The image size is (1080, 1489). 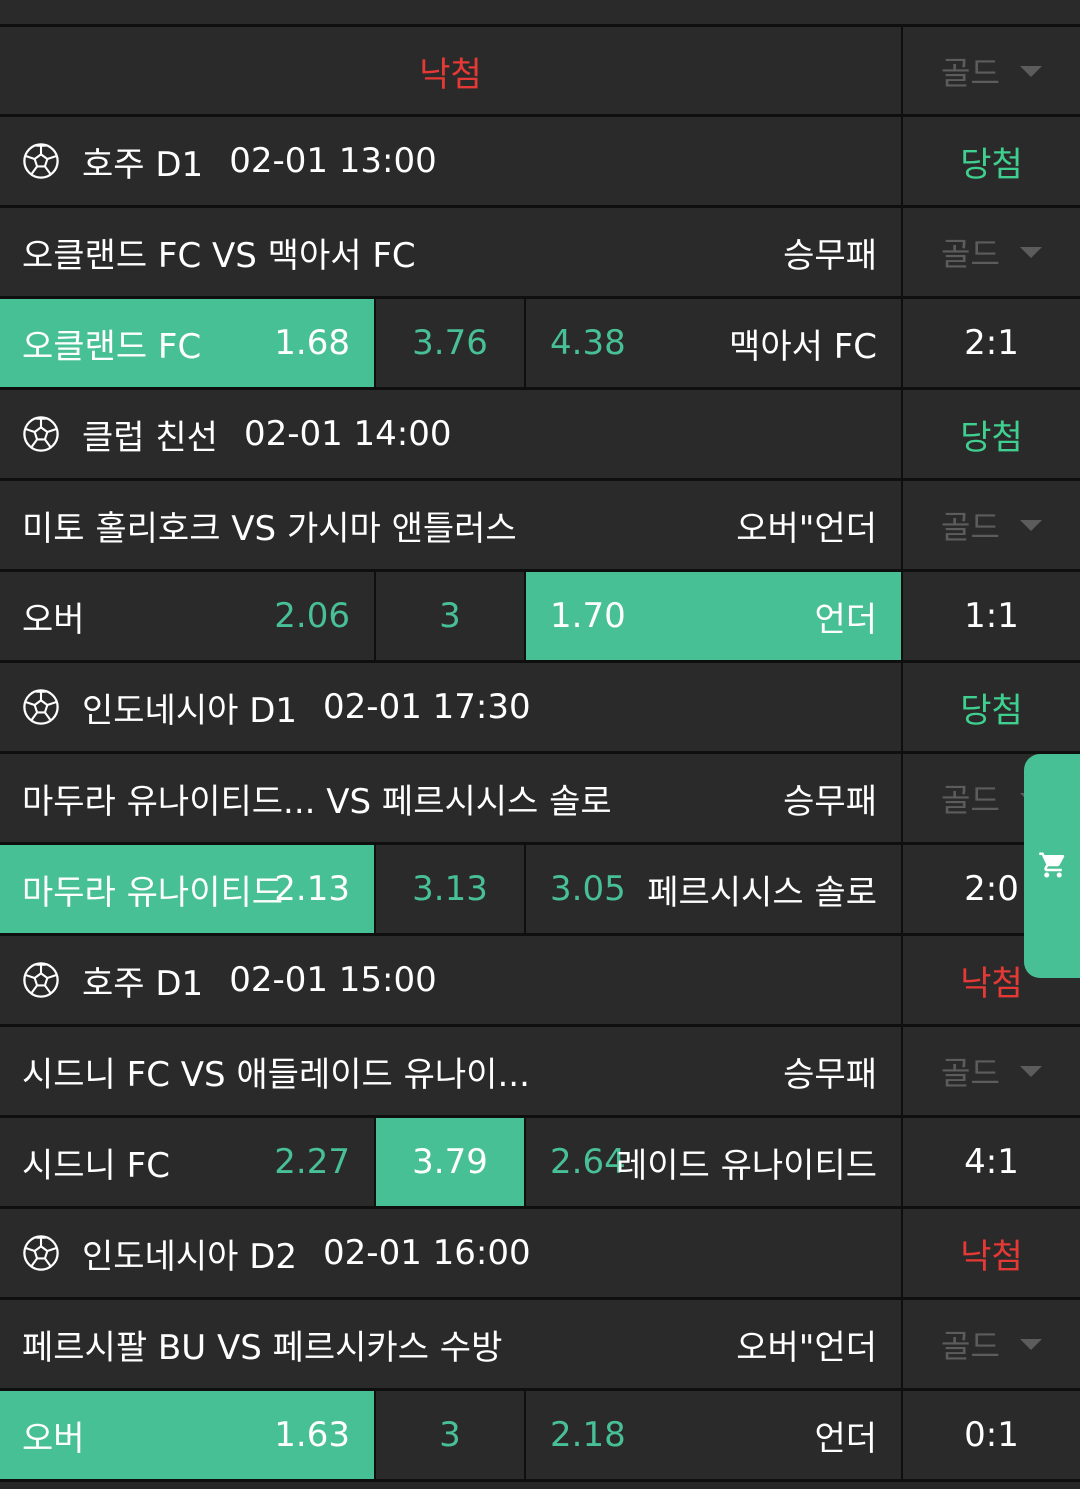 What do you see at coordinates (540, 1253) in the screenshot?
I see `league-row: 인도네시아 D2 02-01 16:00 낙첨` at bounding box center [540, 1253].